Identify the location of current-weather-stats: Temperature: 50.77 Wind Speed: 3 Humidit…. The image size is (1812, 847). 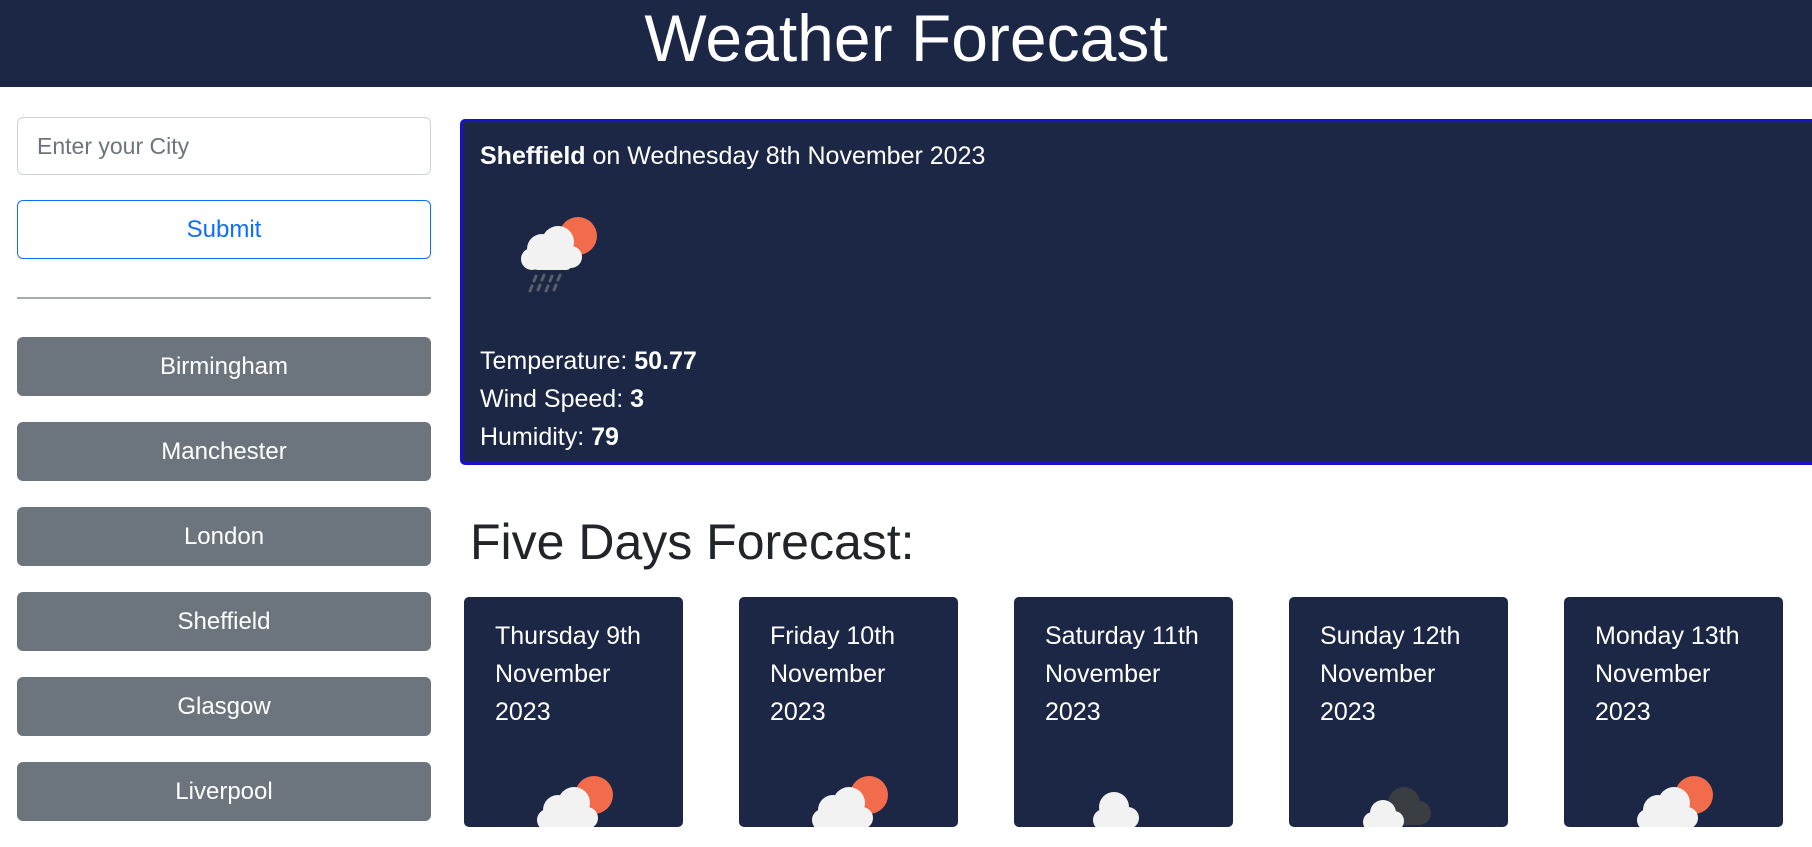
(588, 399).